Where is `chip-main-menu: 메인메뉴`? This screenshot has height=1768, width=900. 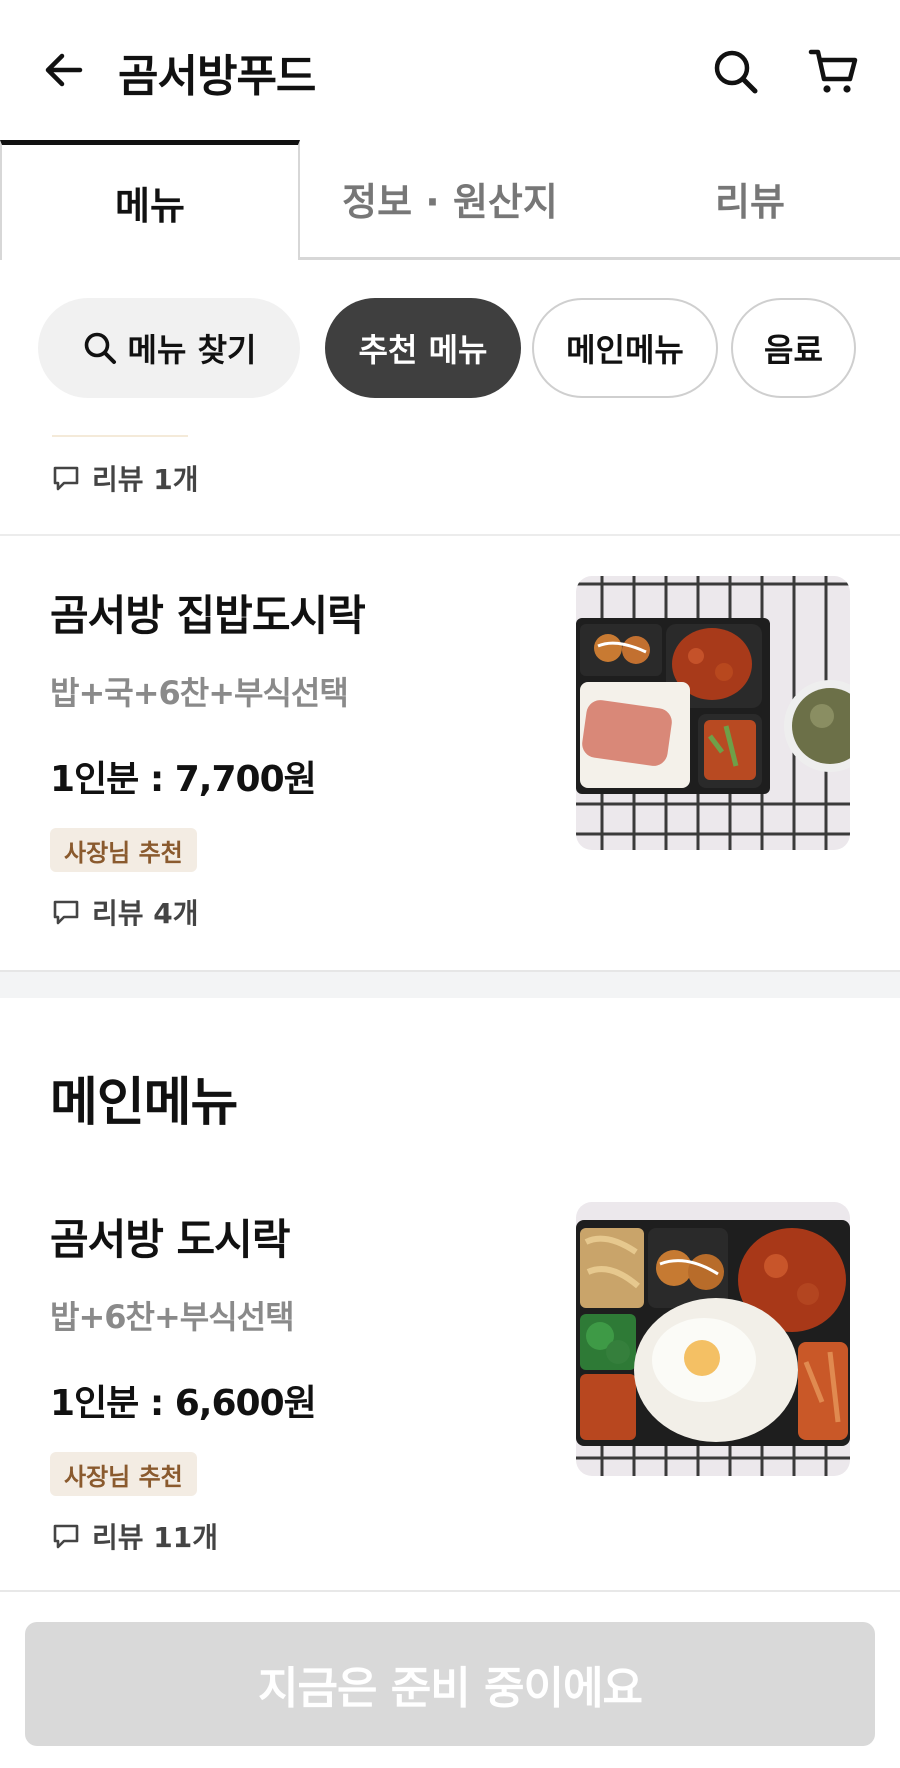 chip-main-menu: 메인메뉴 is located at coordinates (625, 348).